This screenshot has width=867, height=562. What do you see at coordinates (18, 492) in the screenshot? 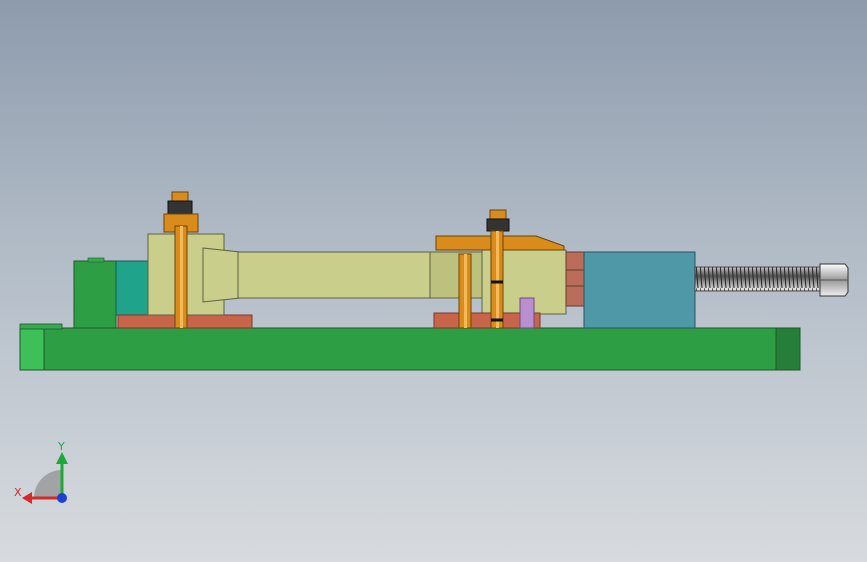
I see `x-axis-label: X` at bounding box center [18, 492].